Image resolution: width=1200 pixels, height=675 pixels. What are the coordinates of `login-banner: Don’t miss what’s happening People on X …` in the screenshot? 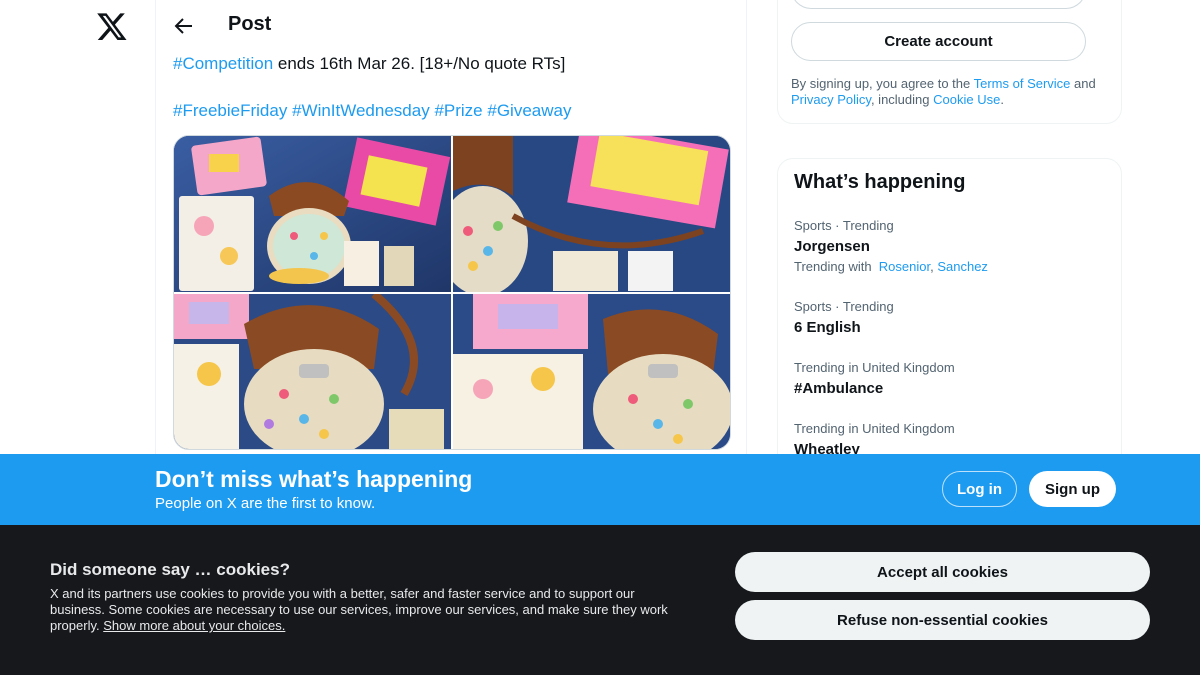 It's located at (600, 489).